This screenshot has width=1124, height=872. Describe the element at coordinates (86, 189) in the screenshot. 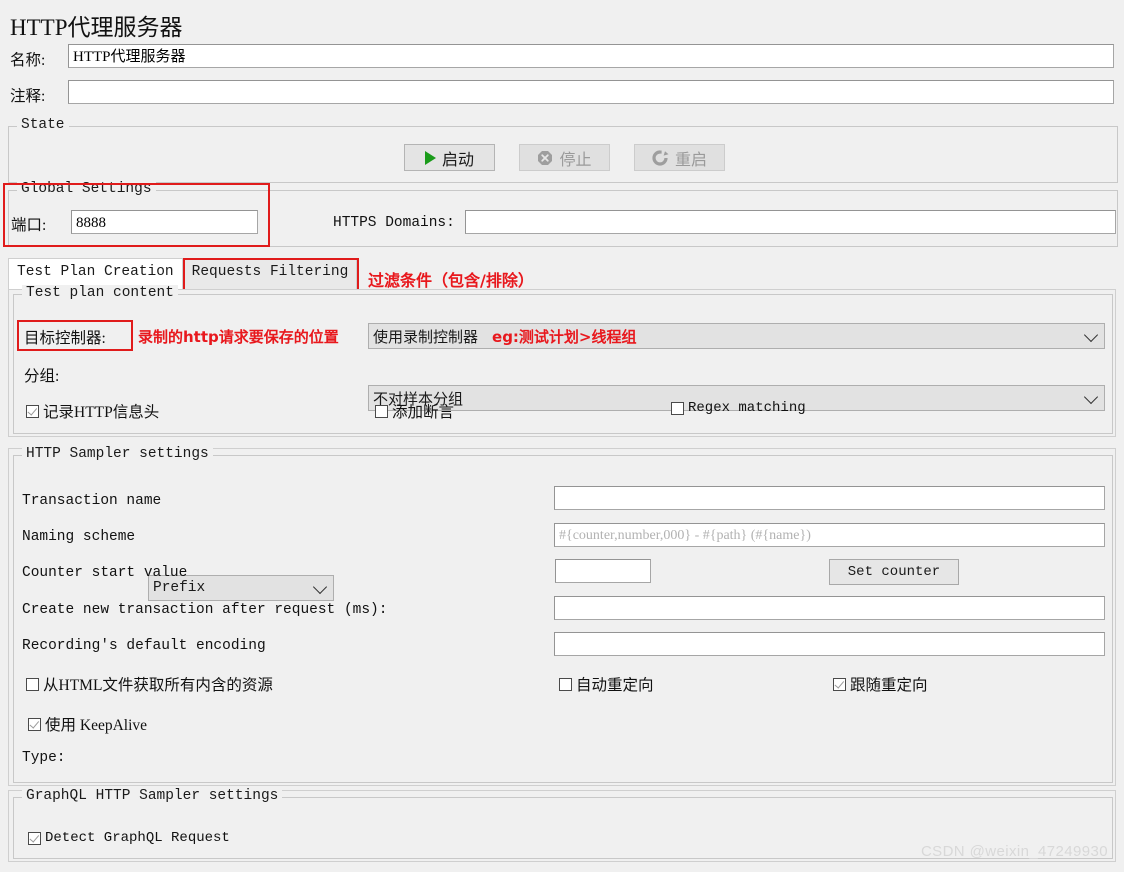

I see `global-settings-legend: Global Settings` at that location.